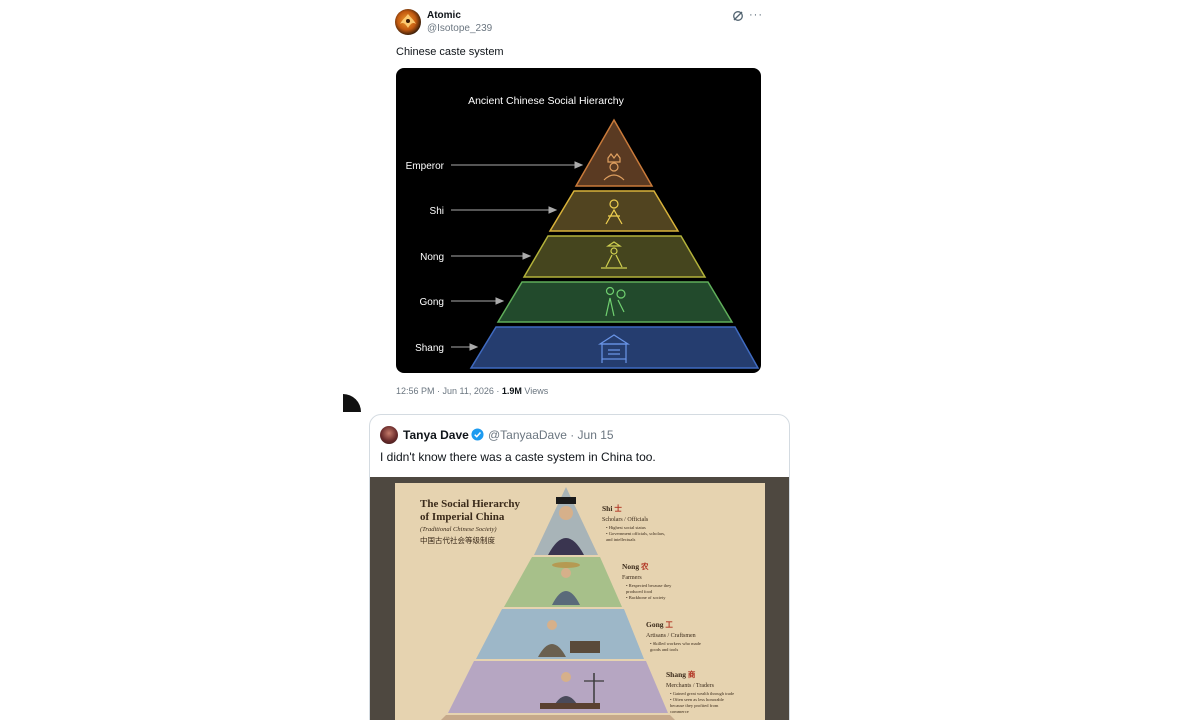 This screenshot has height=720, width=1200. What do you see at coordinates (635, 566) in the screenshot?
I see `svg-text: Nong 农` at bounding box center [635, 566].